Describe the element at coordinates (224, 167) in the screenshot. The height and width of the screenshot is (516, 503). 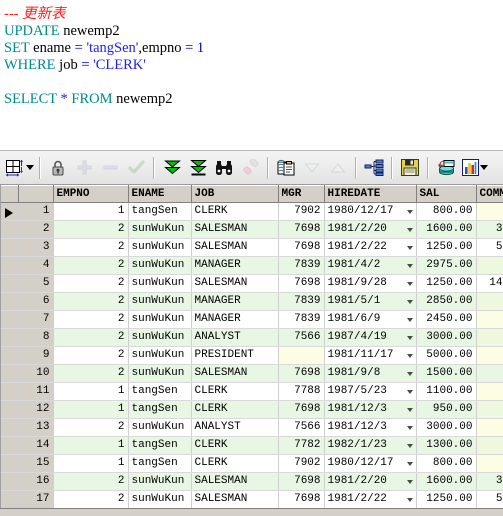
I see `find-binoculars-button` at that location.